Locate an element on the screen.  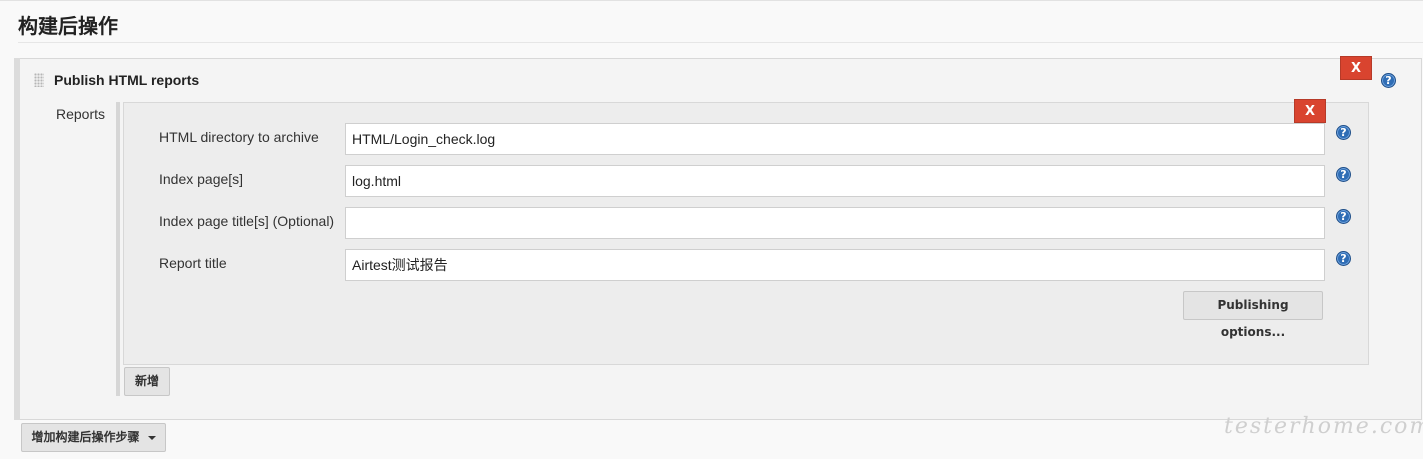
delete-report-button: X is located at coordinates (1310, 111).